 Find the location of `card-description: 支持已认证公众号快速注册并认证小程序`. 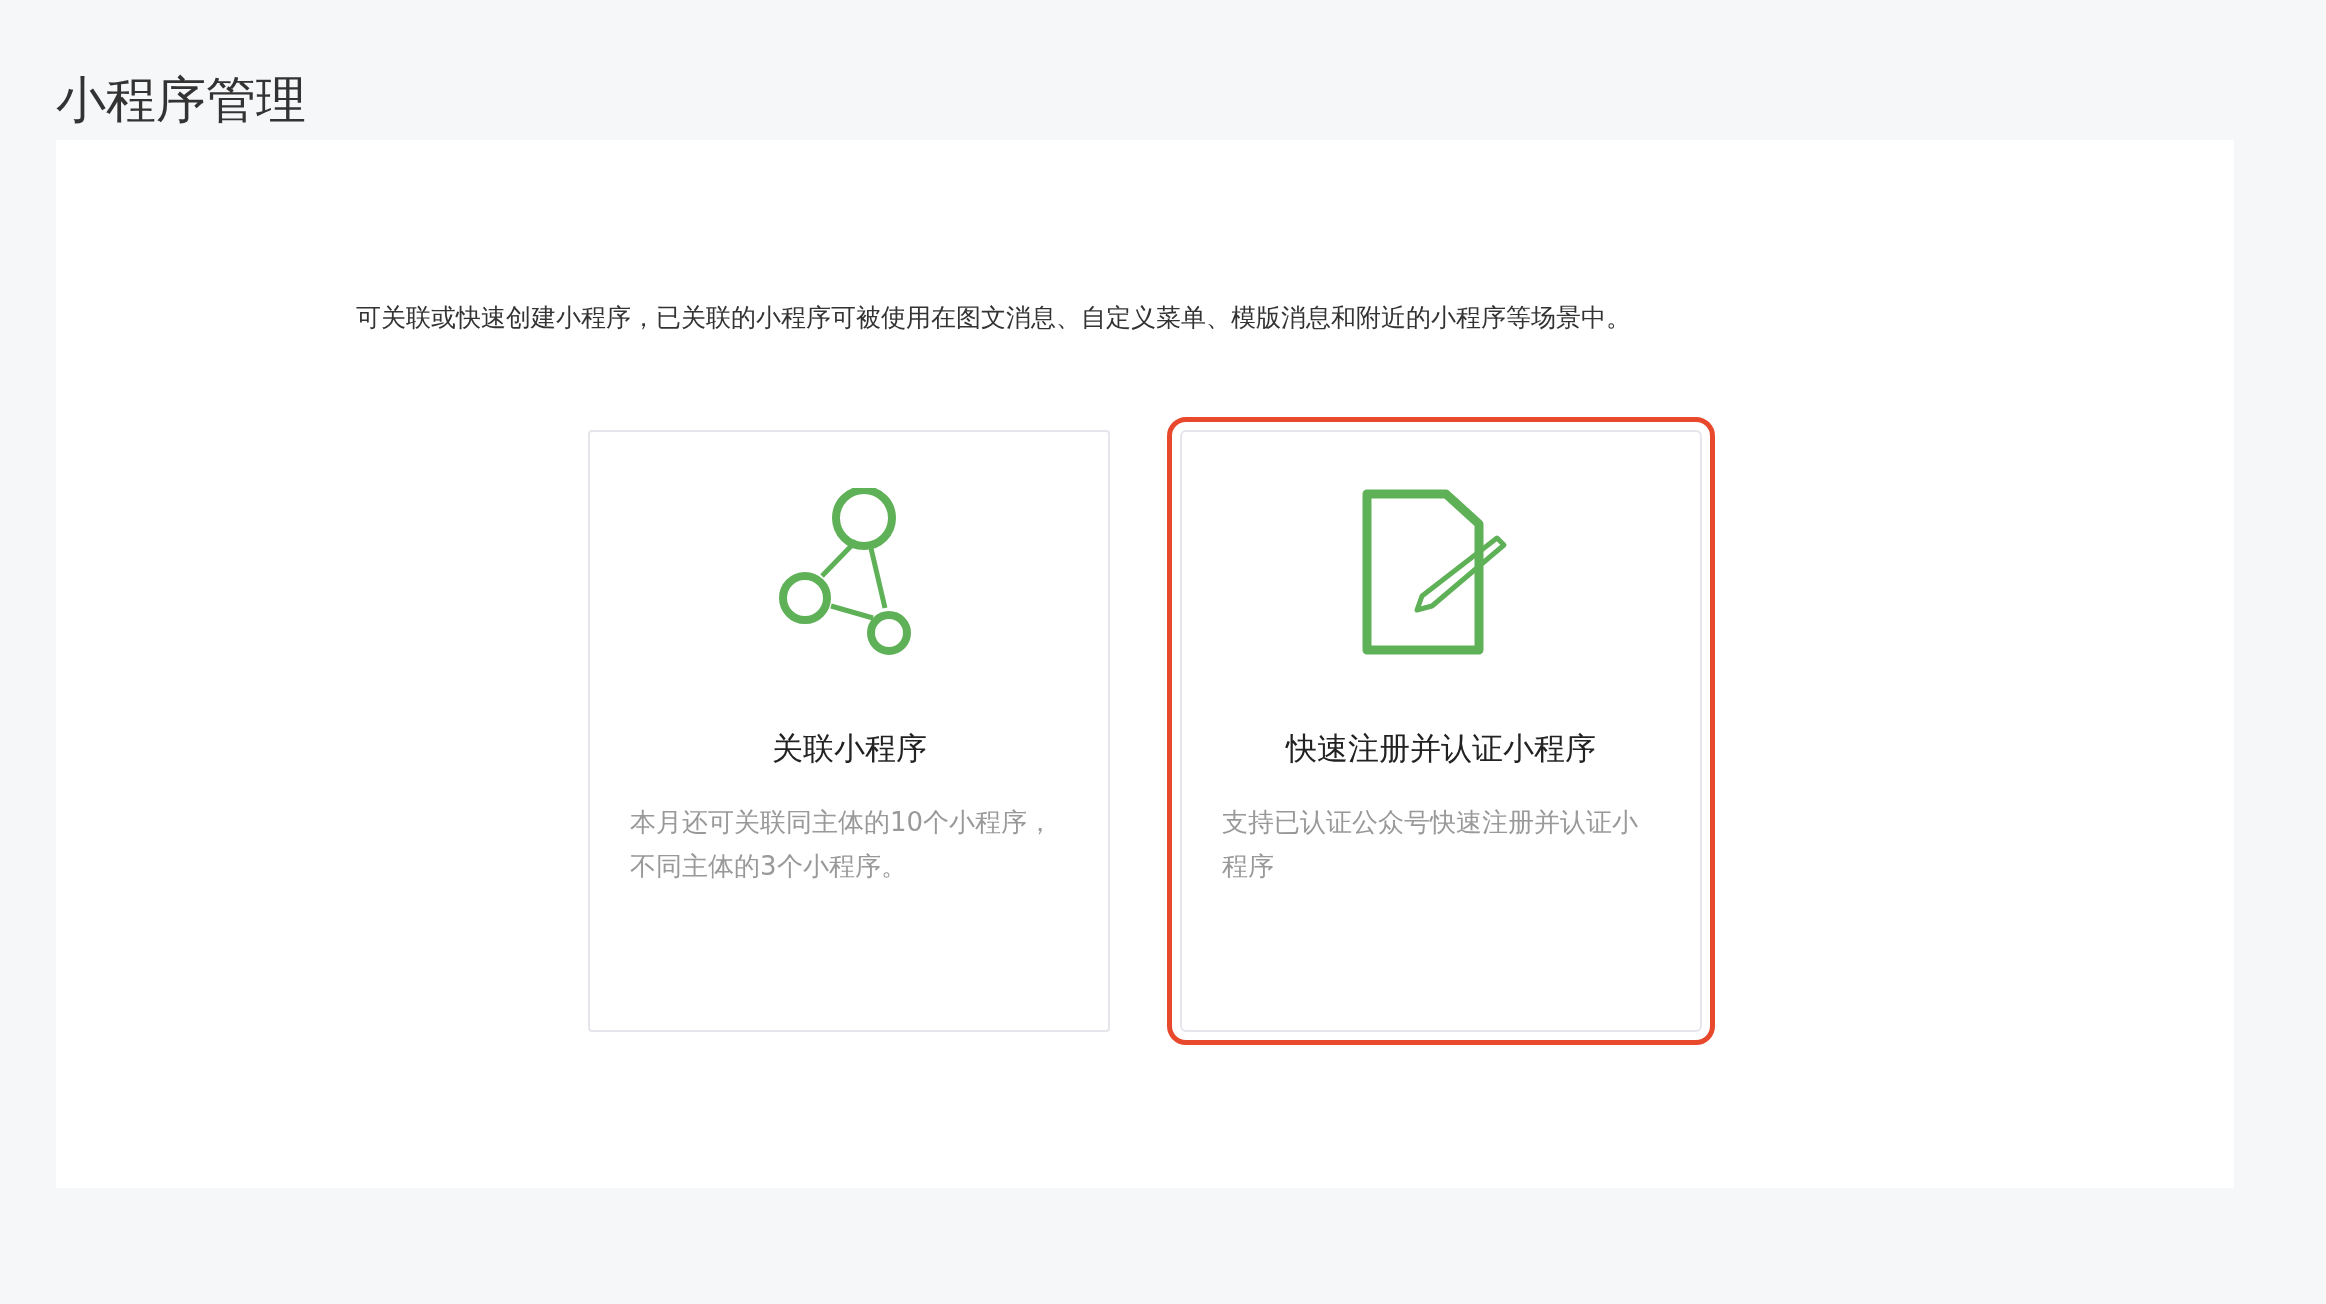

card-description: 支持已认证公众号快速注册并认证小程序 is located at coordinates (1430, 844).